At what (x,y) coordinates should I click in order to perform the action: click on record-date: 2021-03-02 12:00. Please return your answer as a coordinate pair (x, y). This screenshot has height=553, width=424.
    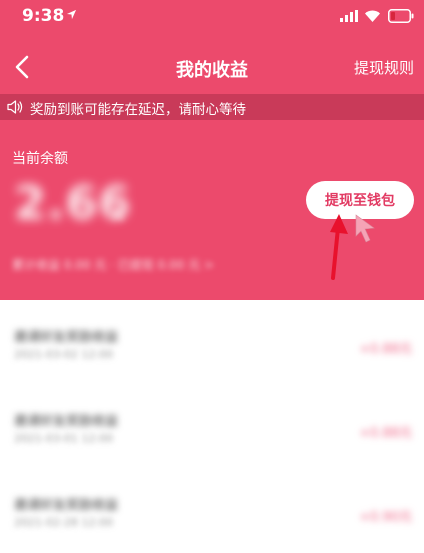
    Looking at the image, I should click on (64, 354).